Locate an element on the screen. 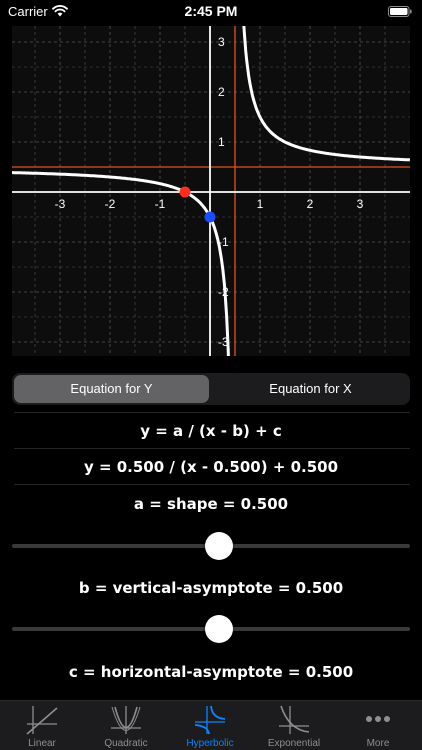  hyperbola-icon is located at coordinates (210, 720).